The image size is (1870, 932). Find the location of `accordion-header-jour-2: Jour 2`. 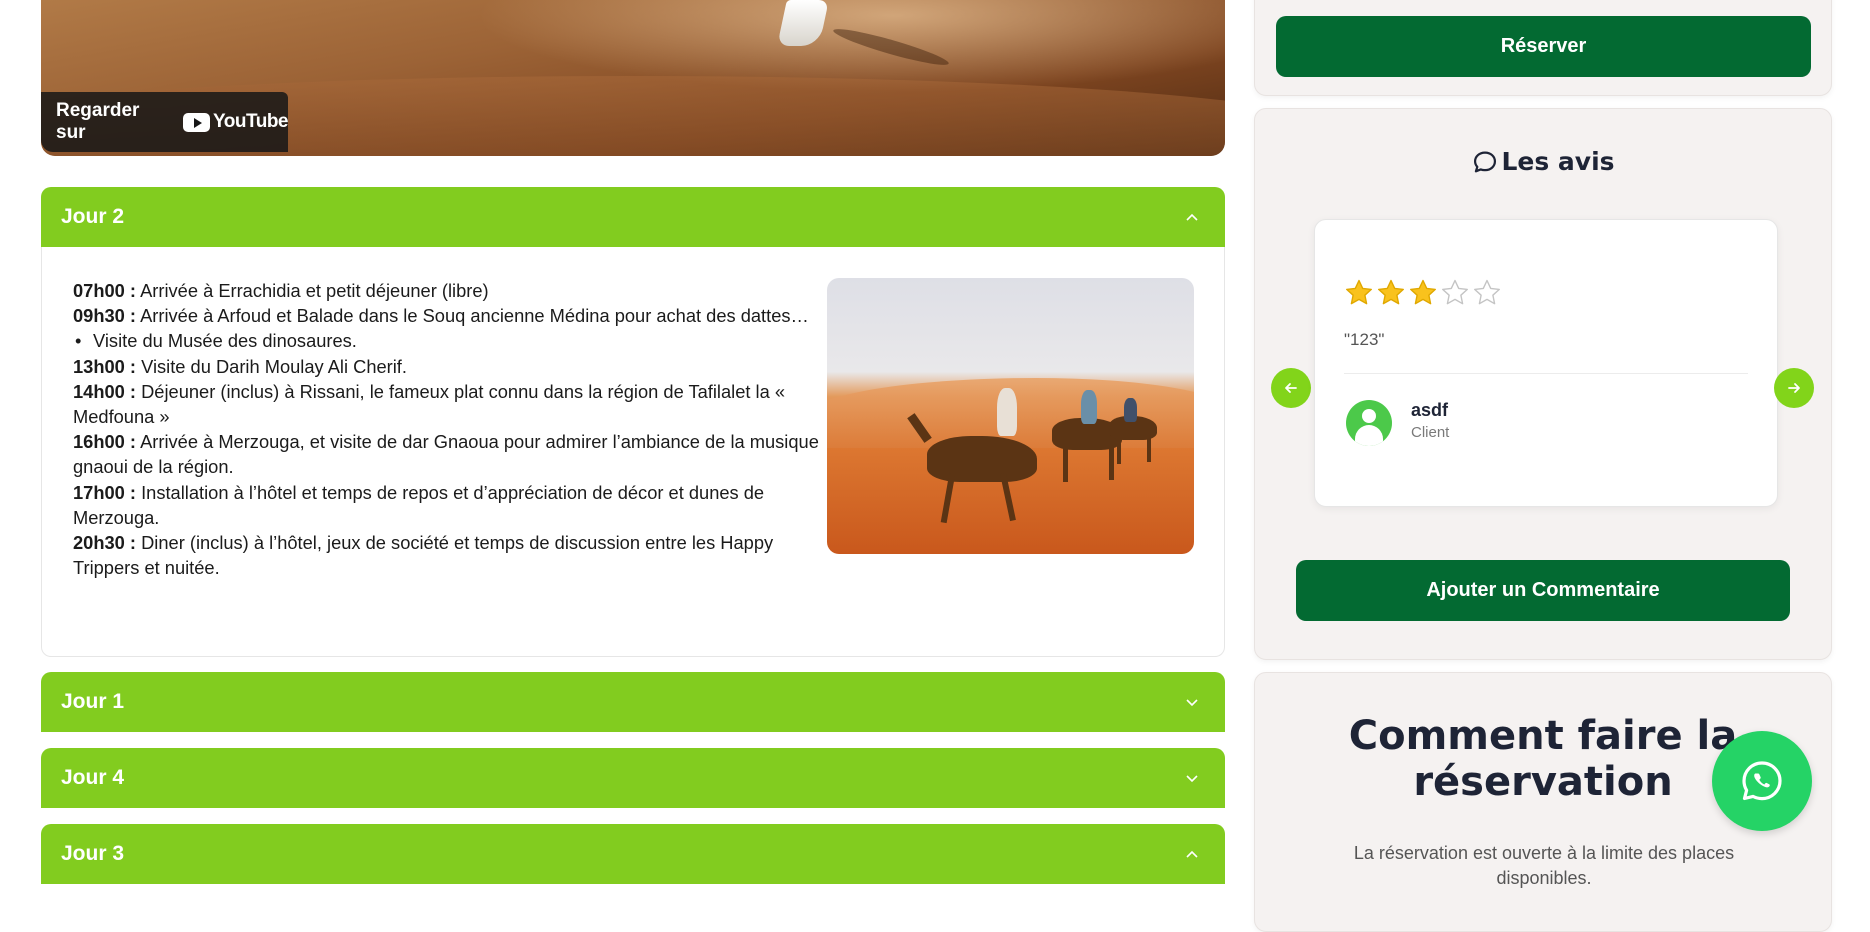

accordion-header-jour-2: Jour 2 is located at coordinates (633, 217).